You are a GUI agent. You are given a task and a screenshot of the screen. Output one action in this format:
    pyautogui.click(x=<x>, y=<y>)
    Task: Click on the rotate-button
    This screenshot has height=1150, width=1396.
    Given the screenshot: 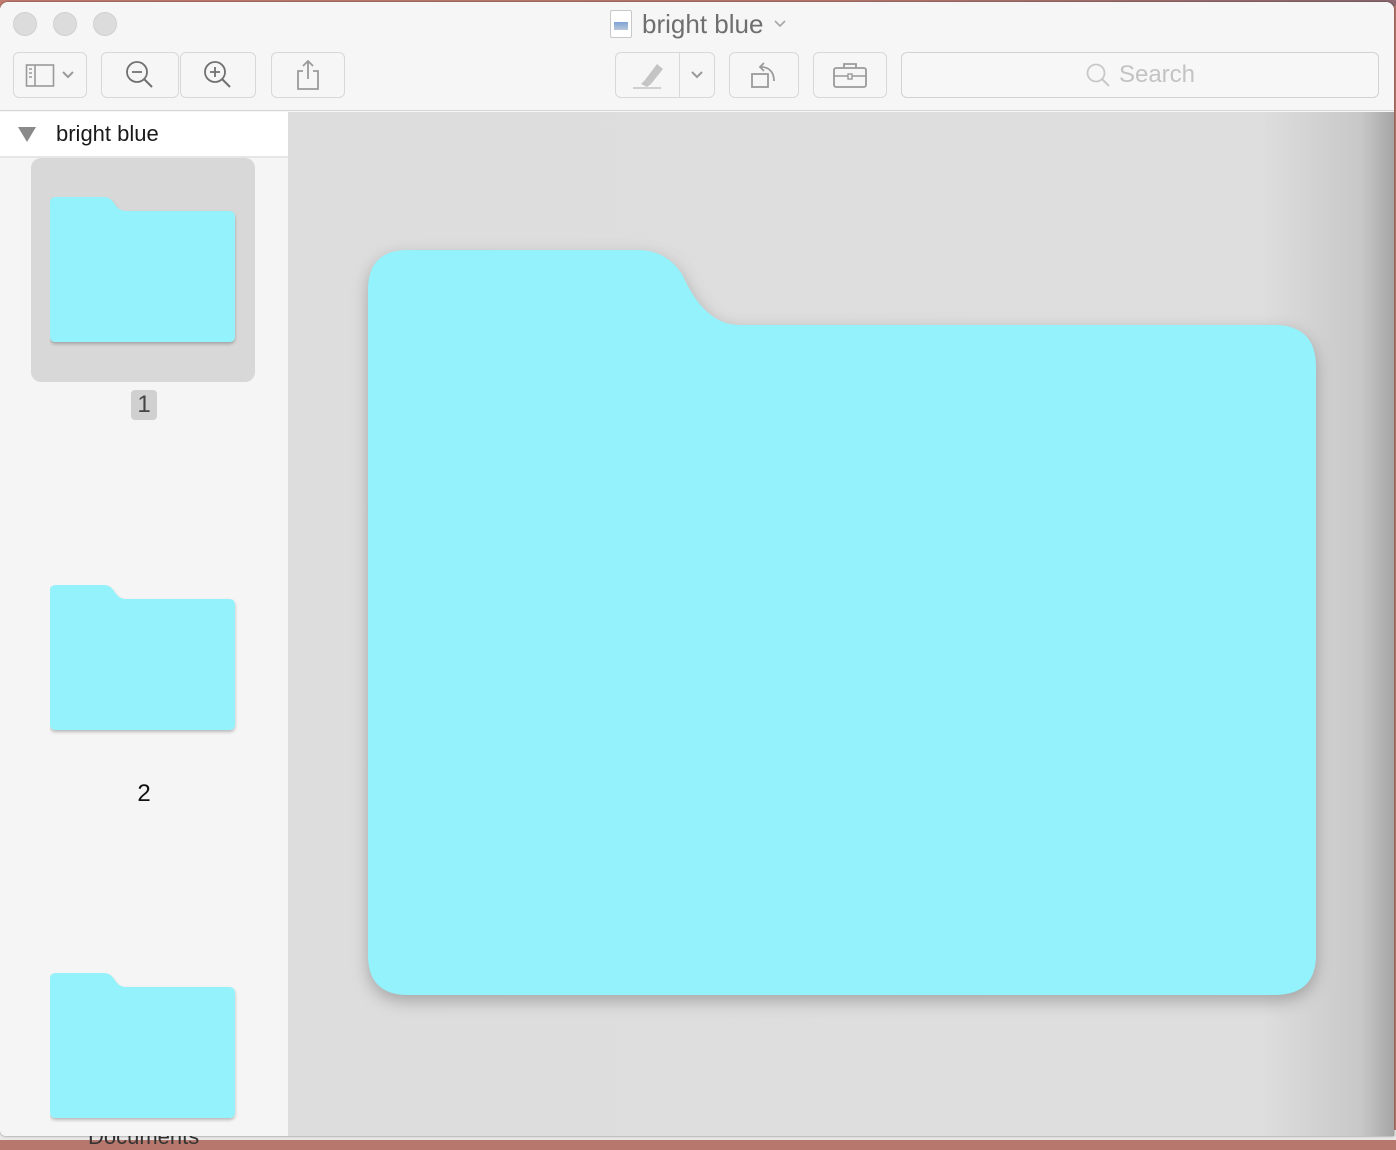 What is the action you would take?
    pyautogui.click(x=764, y=75)
    